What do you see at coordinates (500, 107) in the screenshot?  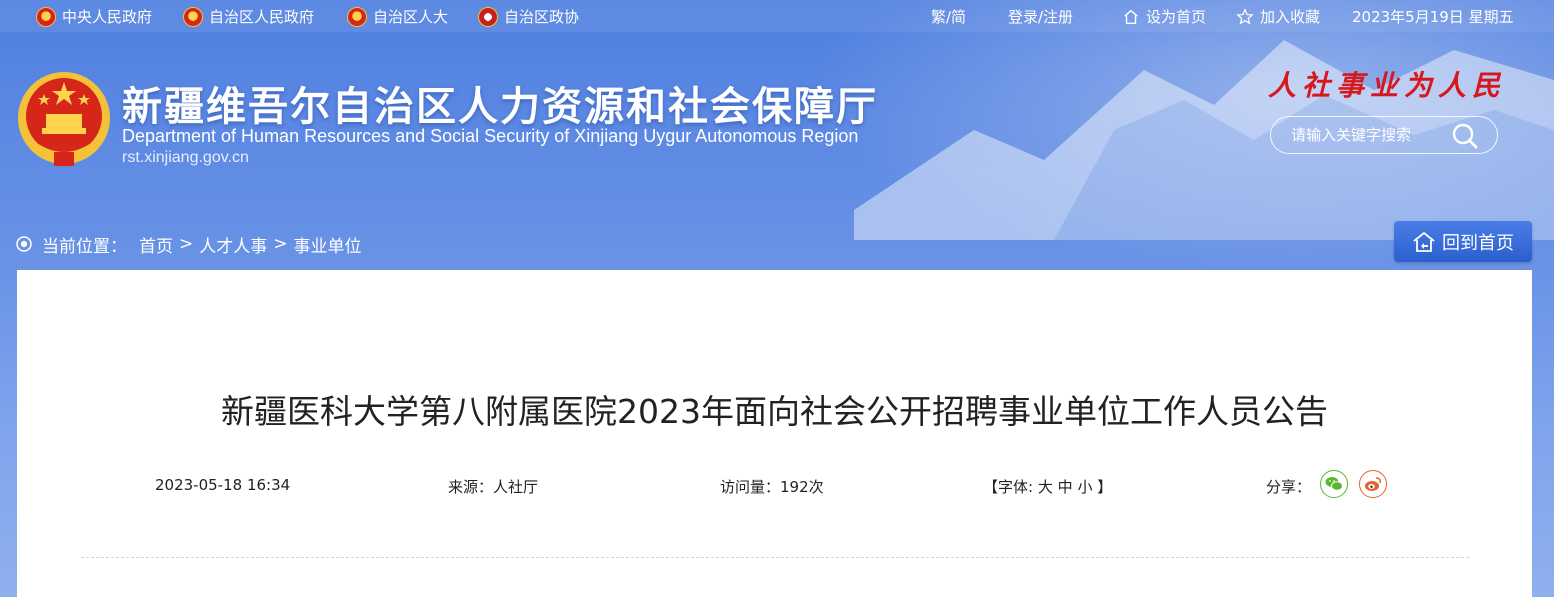 I see `site-title: 新疆维吾尔自治区人力资源和社会保障厅` at bounding box center [500, 107].